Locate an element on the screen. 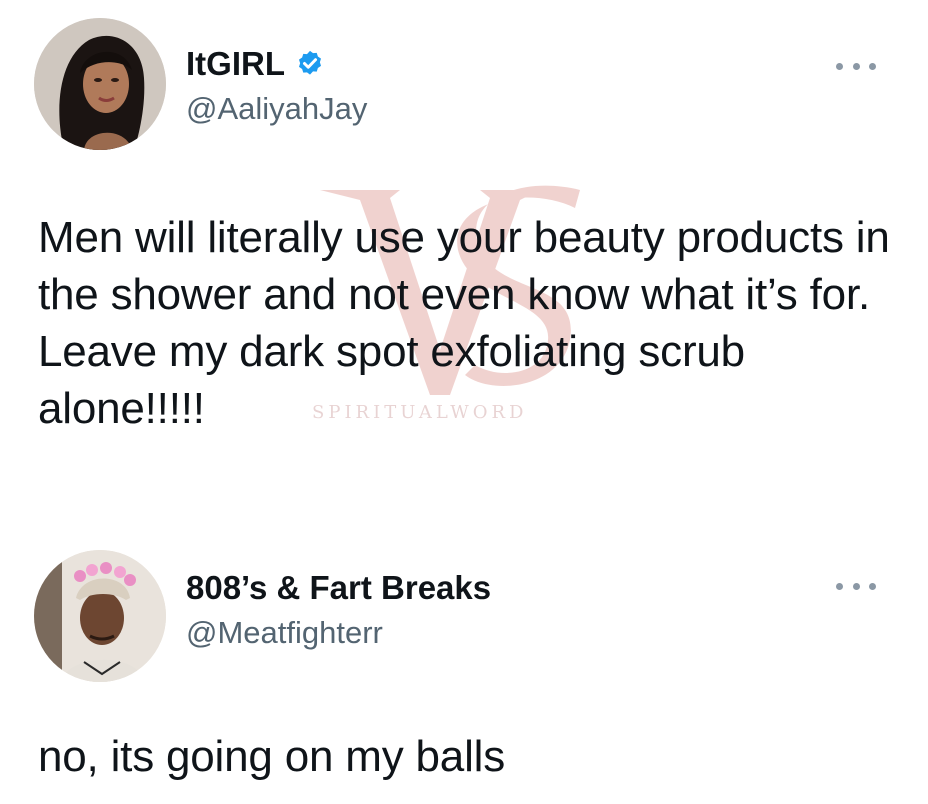  handle: @Meatfighterr is located at coordinates (284, 633).